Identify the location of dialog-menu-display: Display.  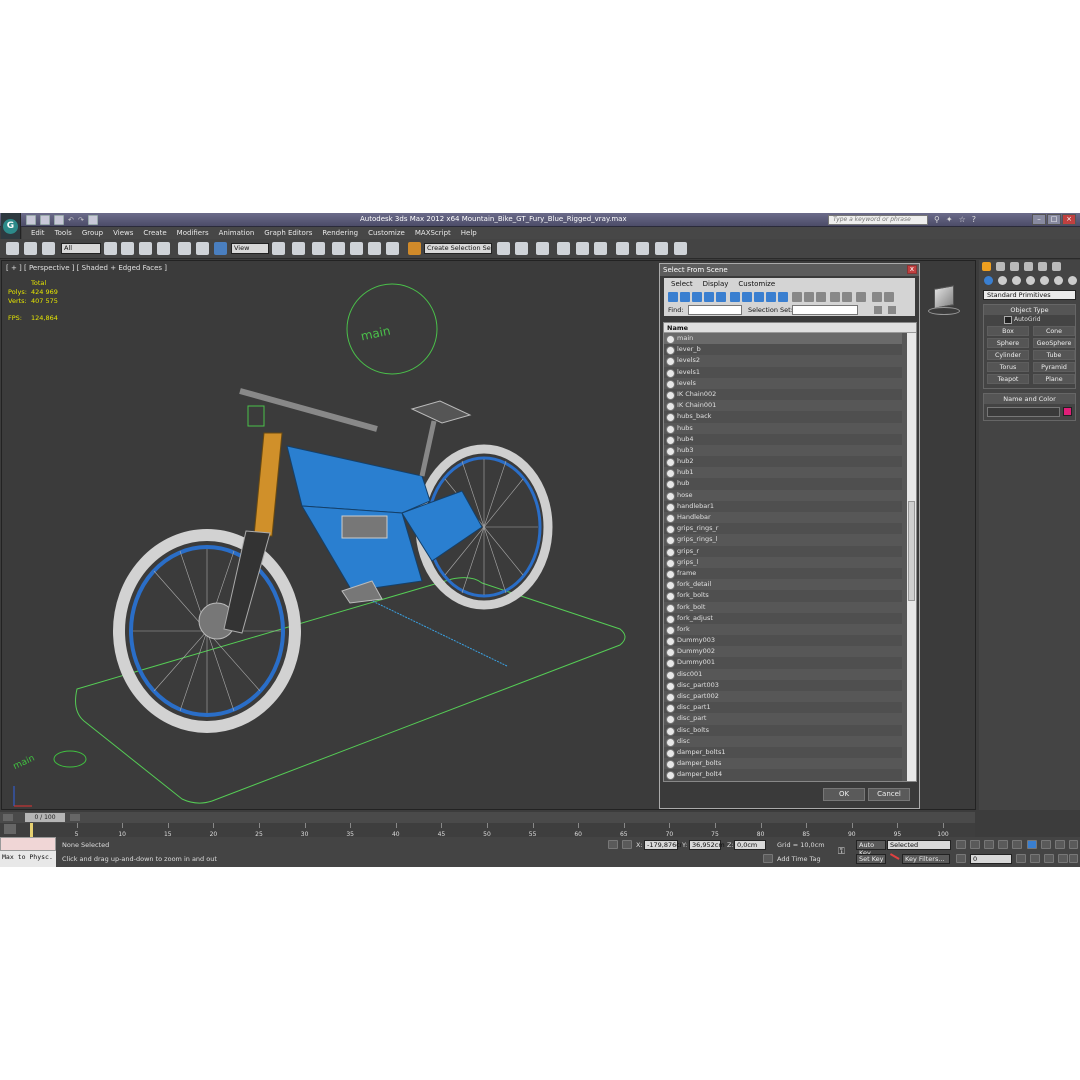
(716, 284).